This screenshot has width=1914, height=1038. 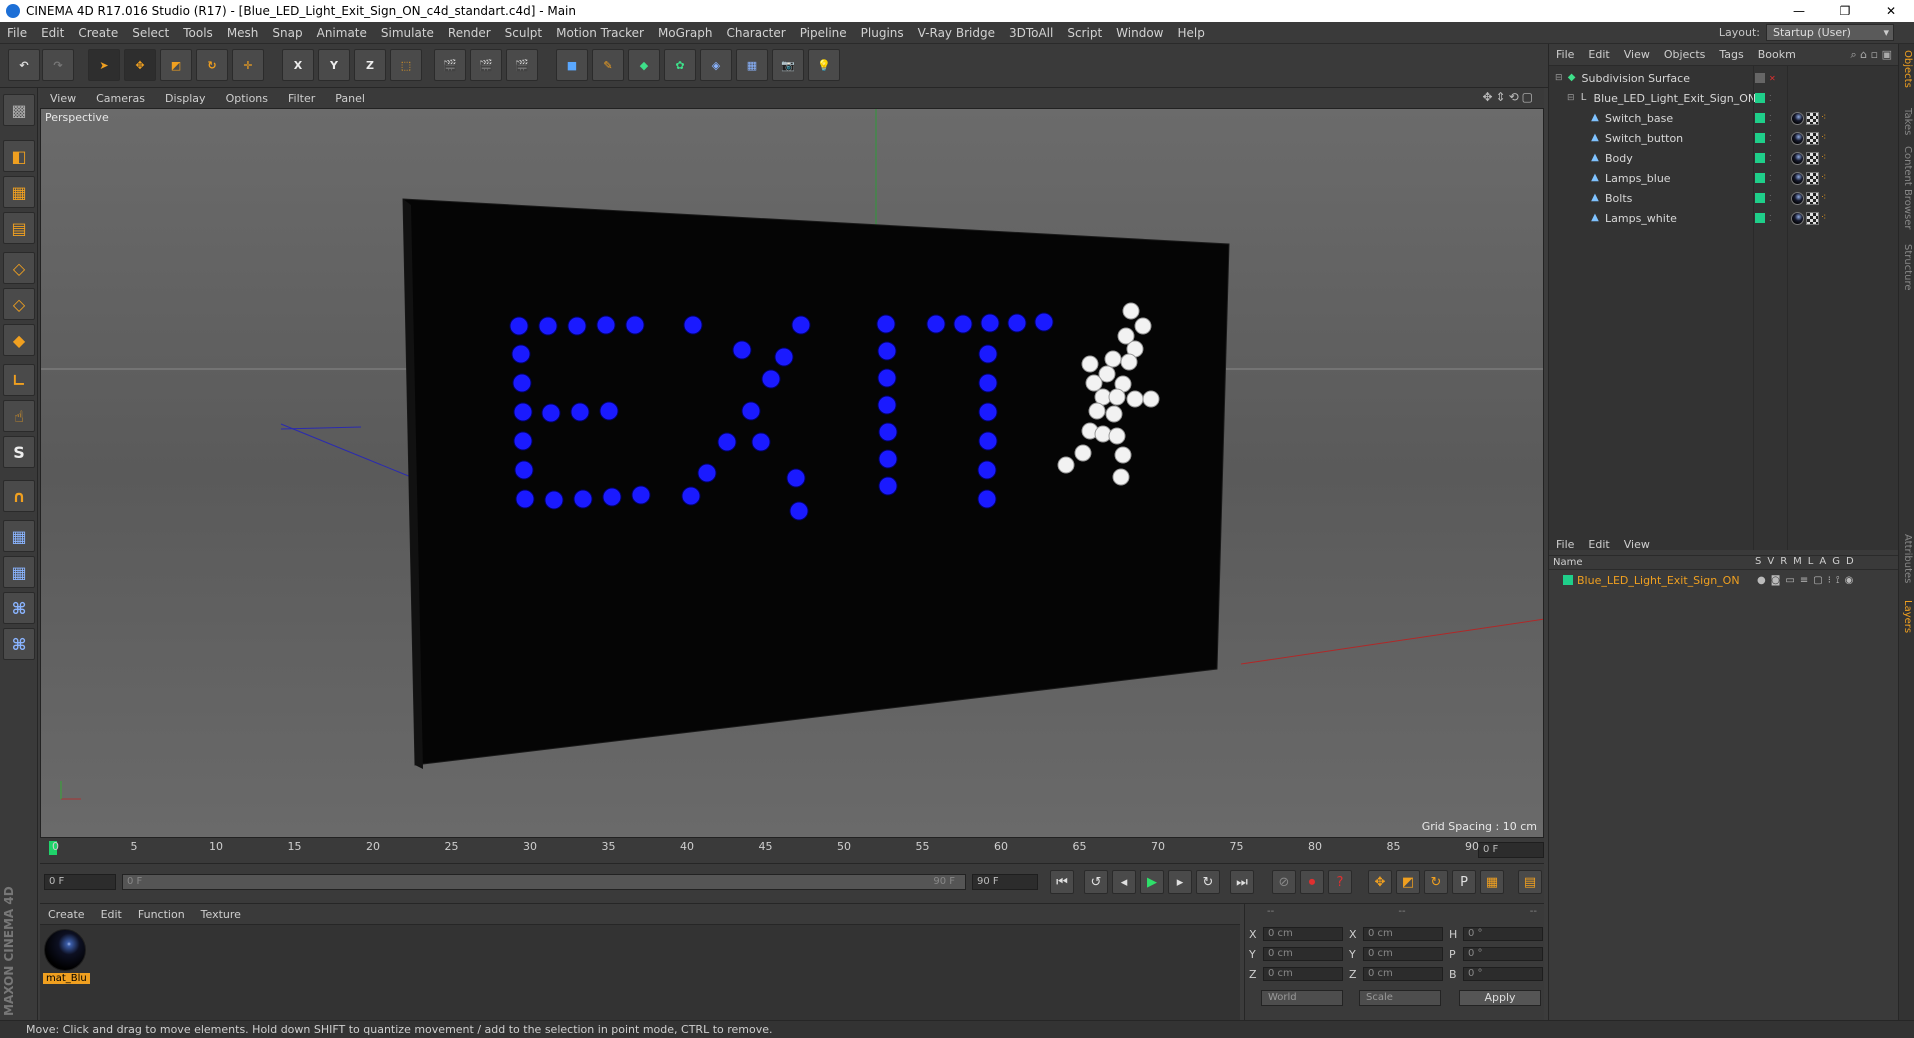 What do you see at coordinates (1907, 121) in the screenshot?
I see `tab-takes: Takes` at bounding box center [1907, 121].